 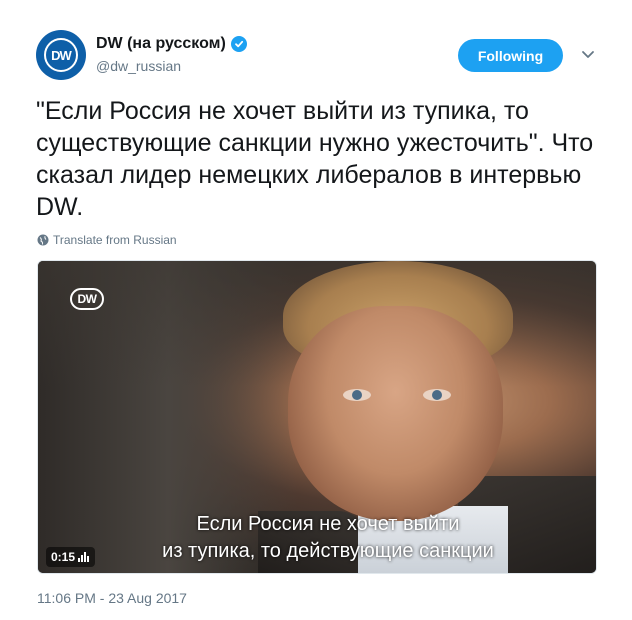 What do you see at coordinates (43, 240) in the screenshot?
I see `globe-icon` at bounding box center [43, 240].